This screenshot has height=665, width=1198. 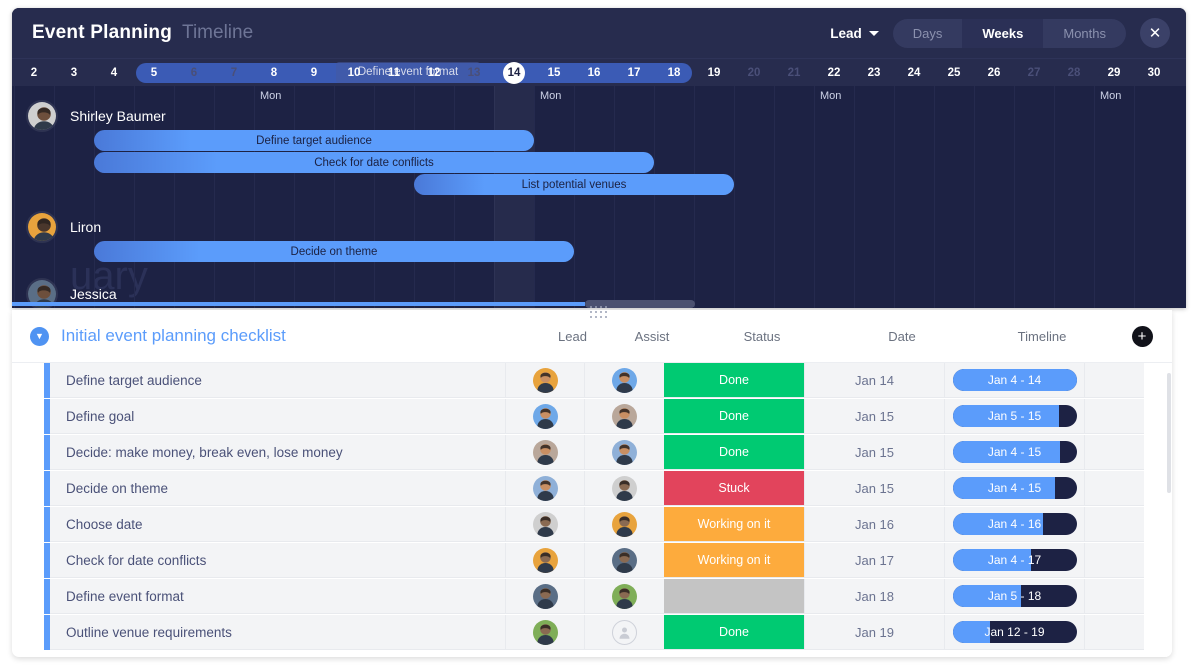 I want to click on task-status-cell: Working on it, so click(x=734, y=560).